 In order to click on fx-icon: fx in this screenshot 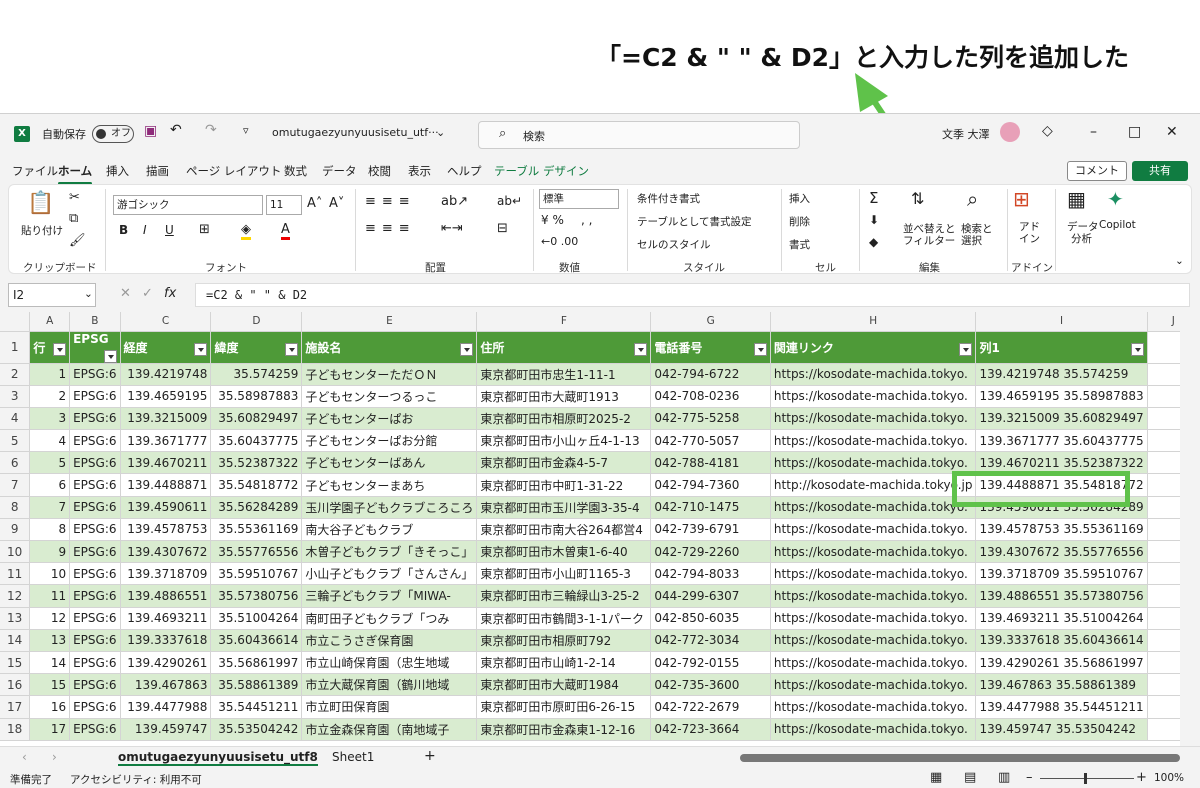, I will do `click(170, 293)`.